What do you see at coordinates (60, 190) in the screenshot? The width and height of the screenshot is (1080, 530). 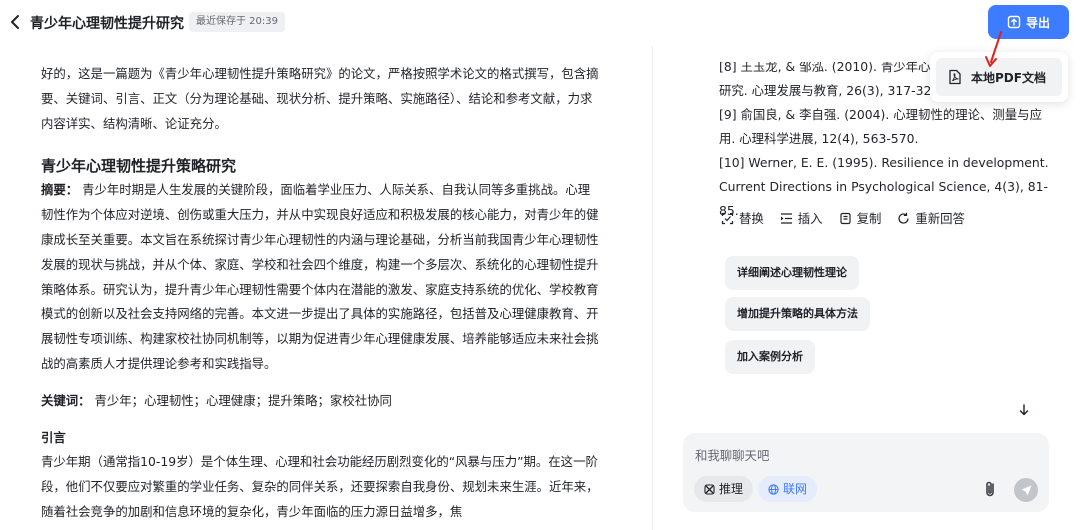 I see `abstract-label: 摘要：` at bounding box center [60, 190].